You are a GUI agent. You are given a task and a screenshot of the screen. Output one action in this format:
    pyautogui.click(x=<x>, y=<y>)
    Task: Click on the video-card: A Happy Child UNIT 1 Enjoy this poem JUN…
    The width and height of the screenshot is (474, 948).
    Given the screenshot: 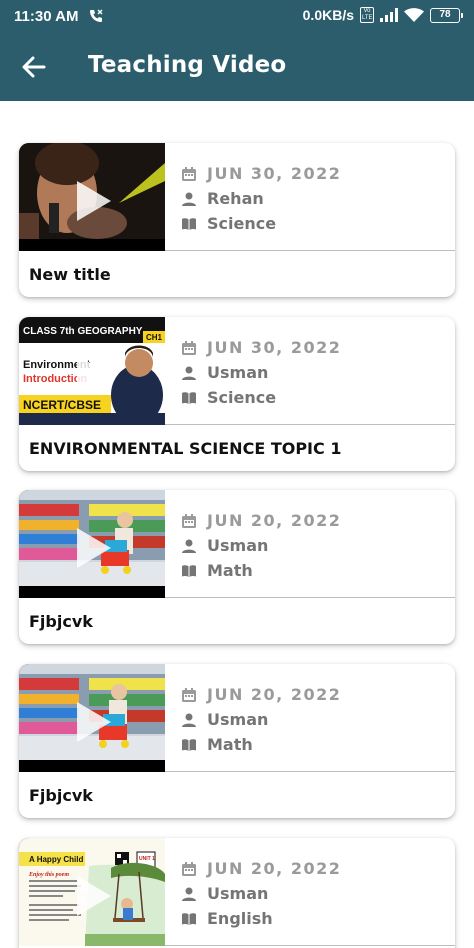 What is the action you would take?
    pyautogui.click(x=237, y=893)
    